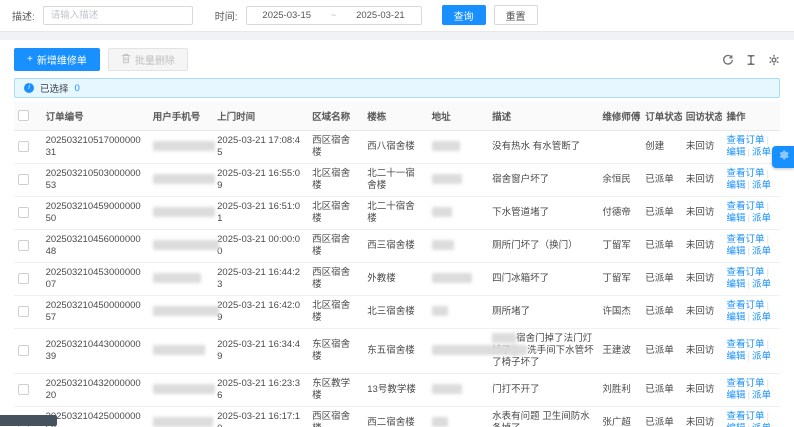 This screenshot has height=427, width=794. What do you see at coordinates (23, 116) in the screenshot?
I see `select-all-checkbox` at bounding box center [23, 116].